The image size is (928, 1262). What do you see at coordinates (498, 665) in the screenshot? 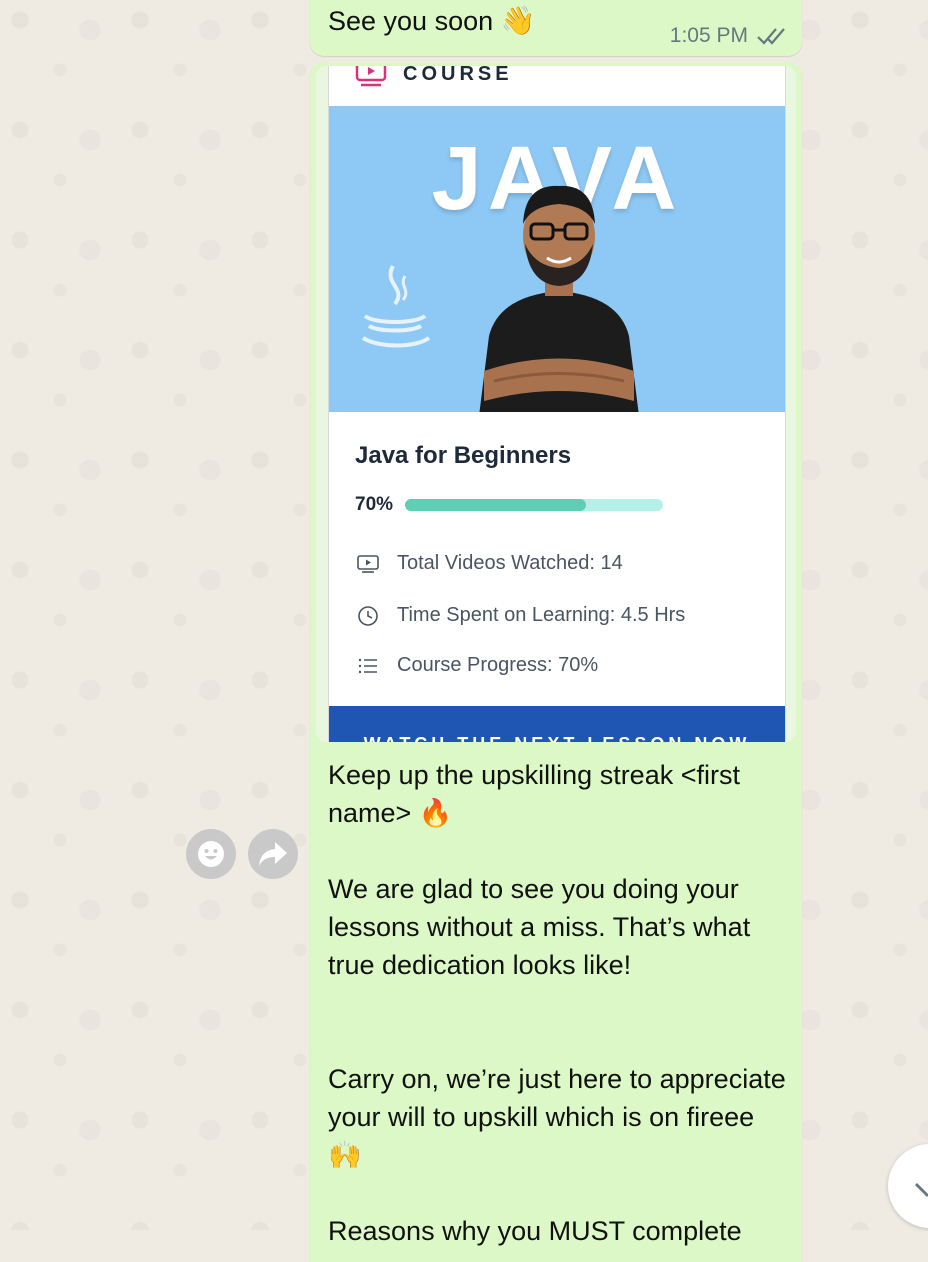
I see `stat-progress-text: Course Progress: 70%` at bounding box center [498, 665].